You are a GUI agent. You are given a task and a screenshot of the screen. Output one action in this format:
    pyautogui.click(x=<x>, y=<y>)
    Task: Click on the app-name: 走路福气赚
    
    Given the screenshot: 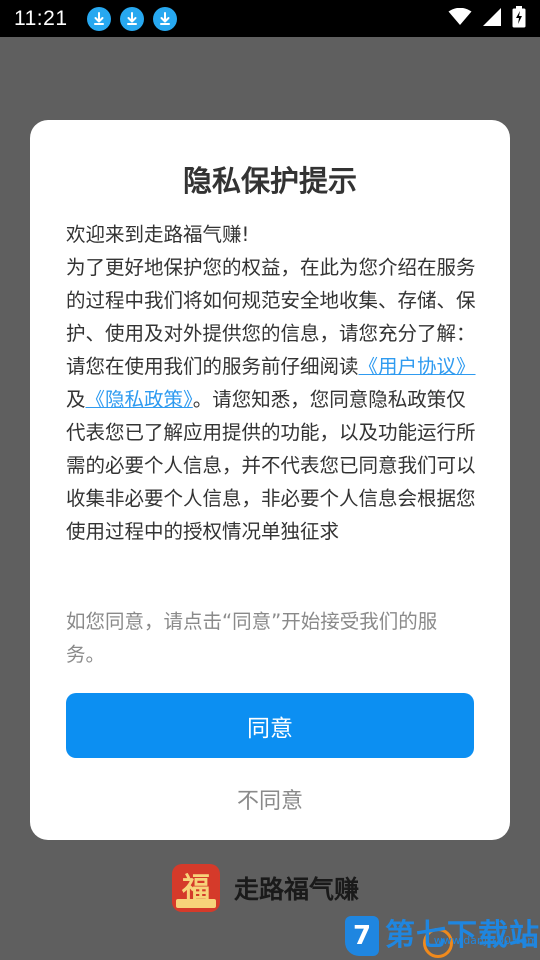 What is the action you would take?
    pyautogui.click(x=297, y=889)
    